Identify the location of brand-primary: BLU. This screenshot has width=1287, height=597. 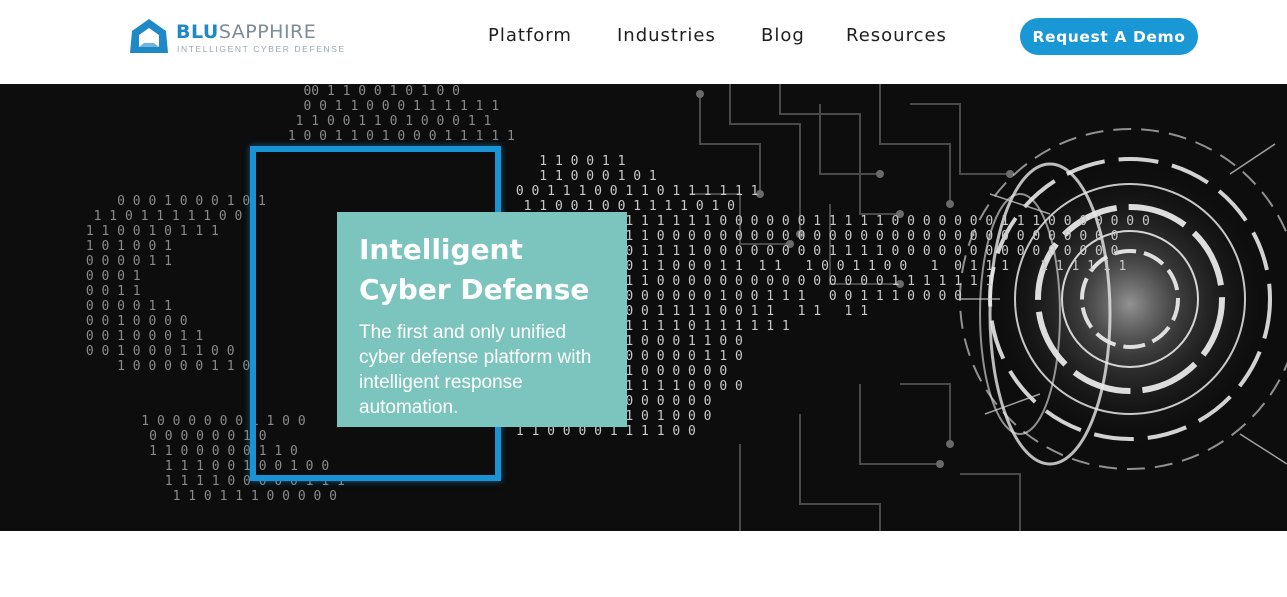
(197, 32).